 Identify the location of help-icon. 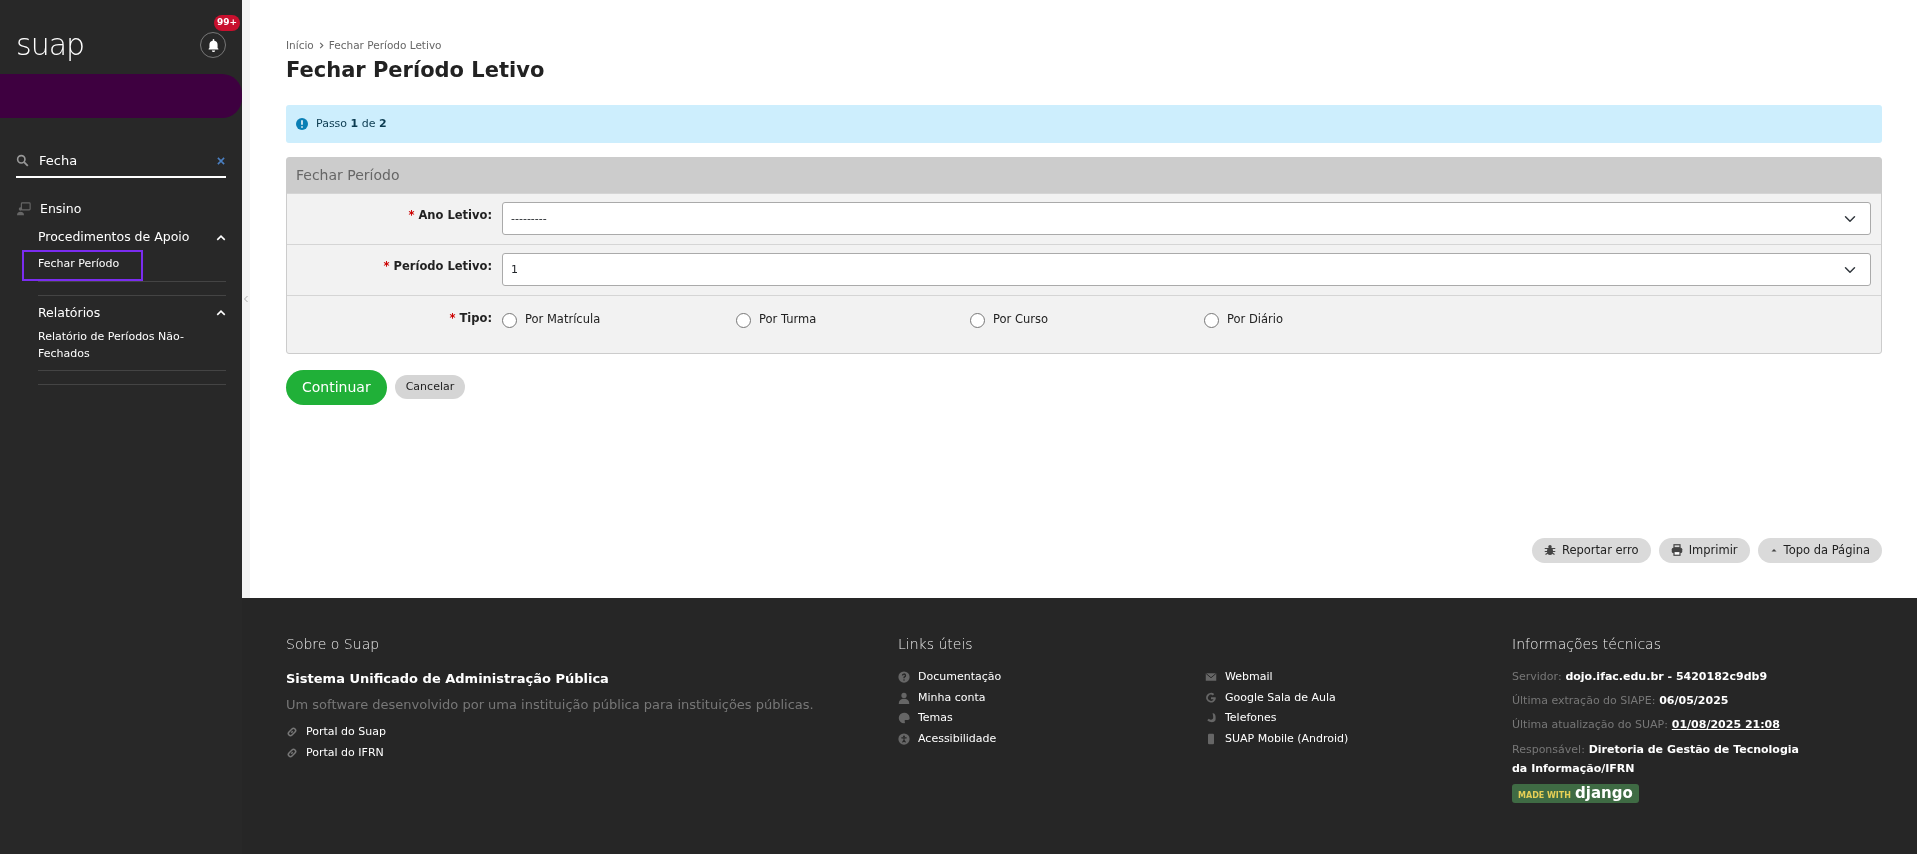
(904, 677).